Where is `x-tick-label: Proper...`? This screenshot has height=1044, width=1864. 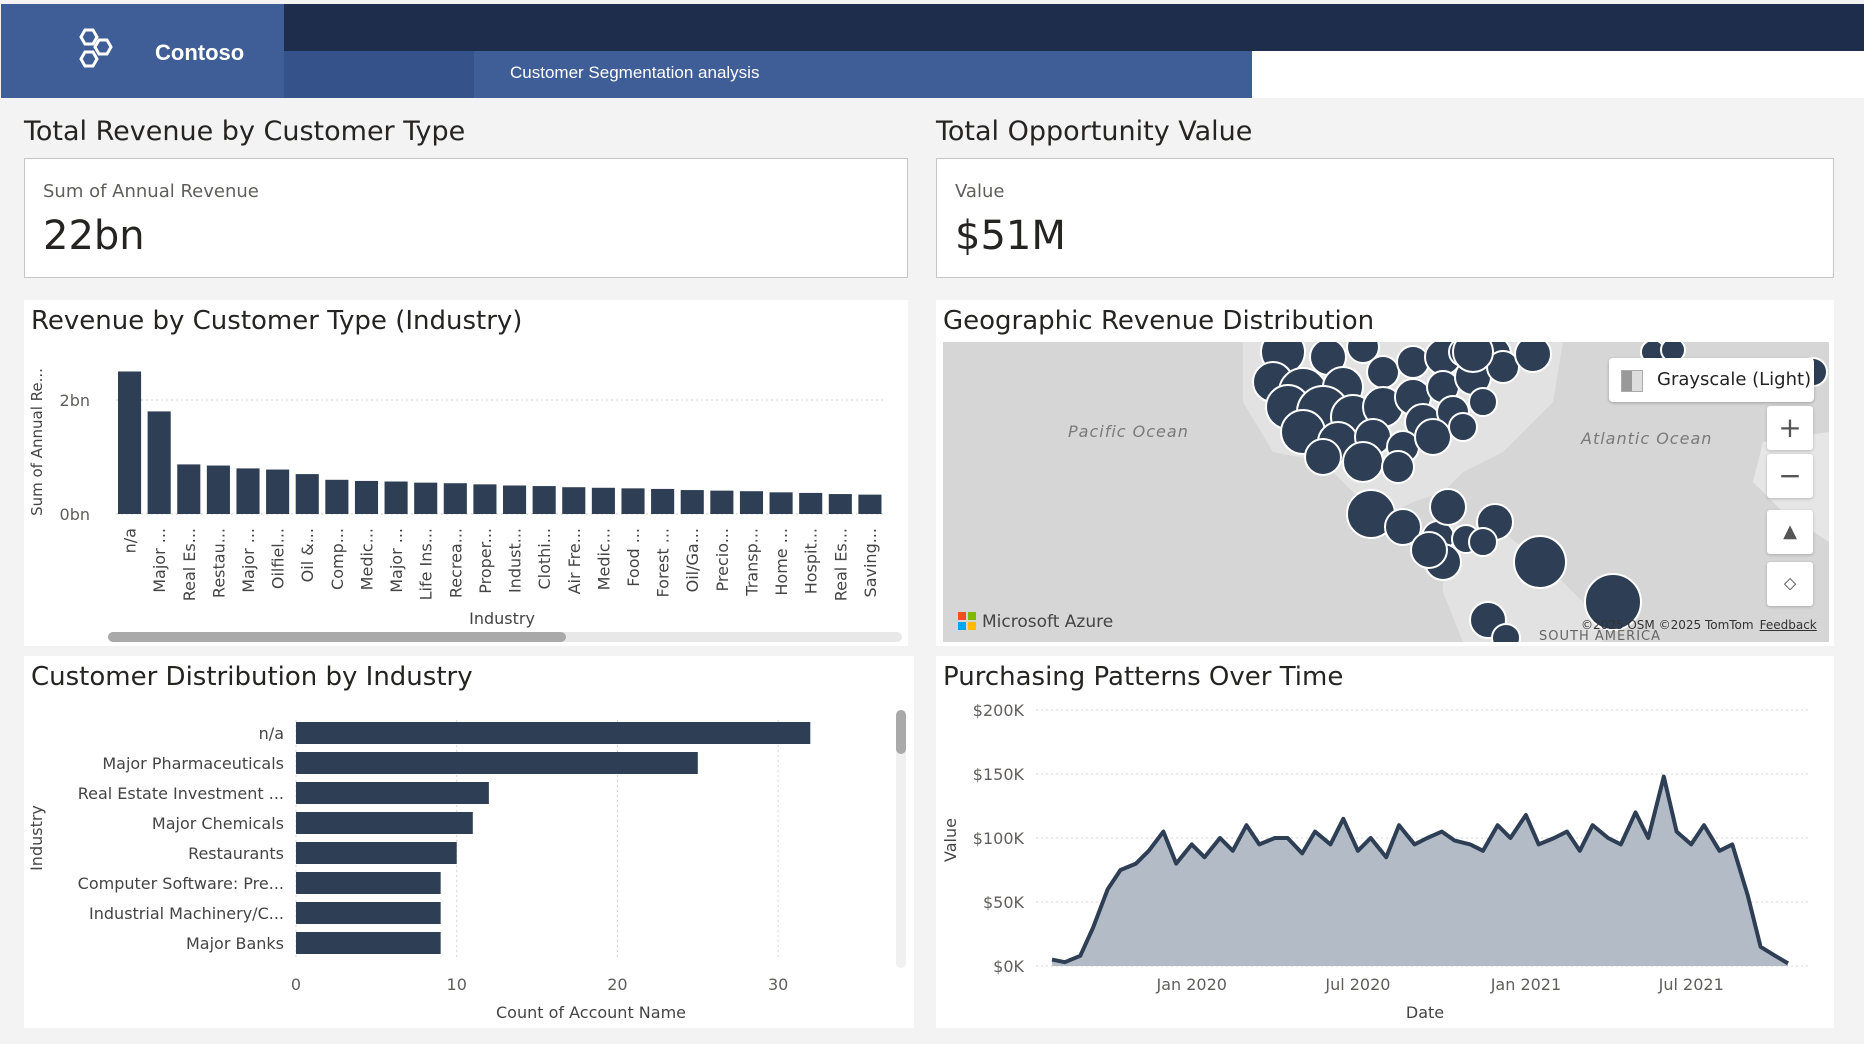
x-tick-label: Proper... is located at coordinates (485, 561).